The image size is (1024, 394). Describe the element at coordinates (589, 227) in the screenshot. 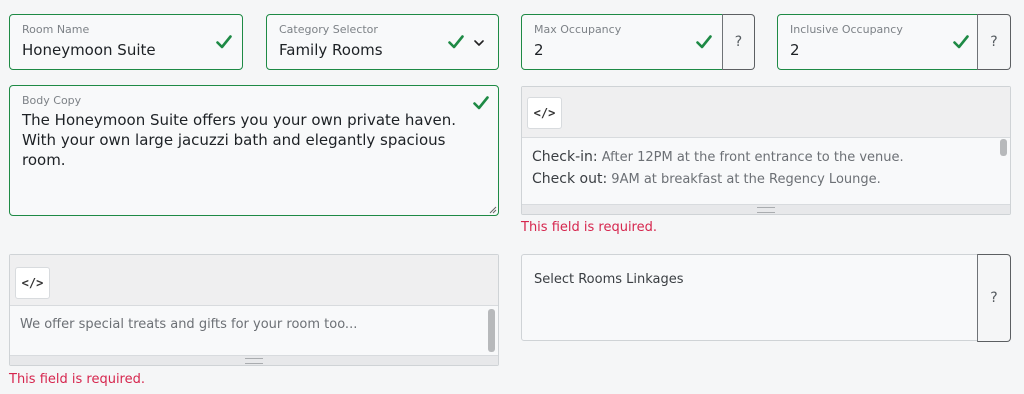

I see `checkin-error: This field is required.` at that location.